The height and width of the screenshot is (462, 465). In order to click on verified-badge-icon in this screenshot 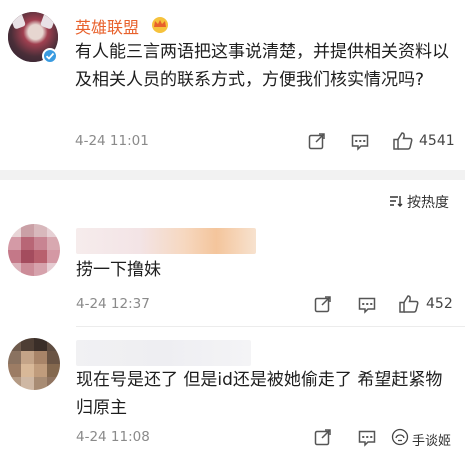, I will do `click(50, 56)`.